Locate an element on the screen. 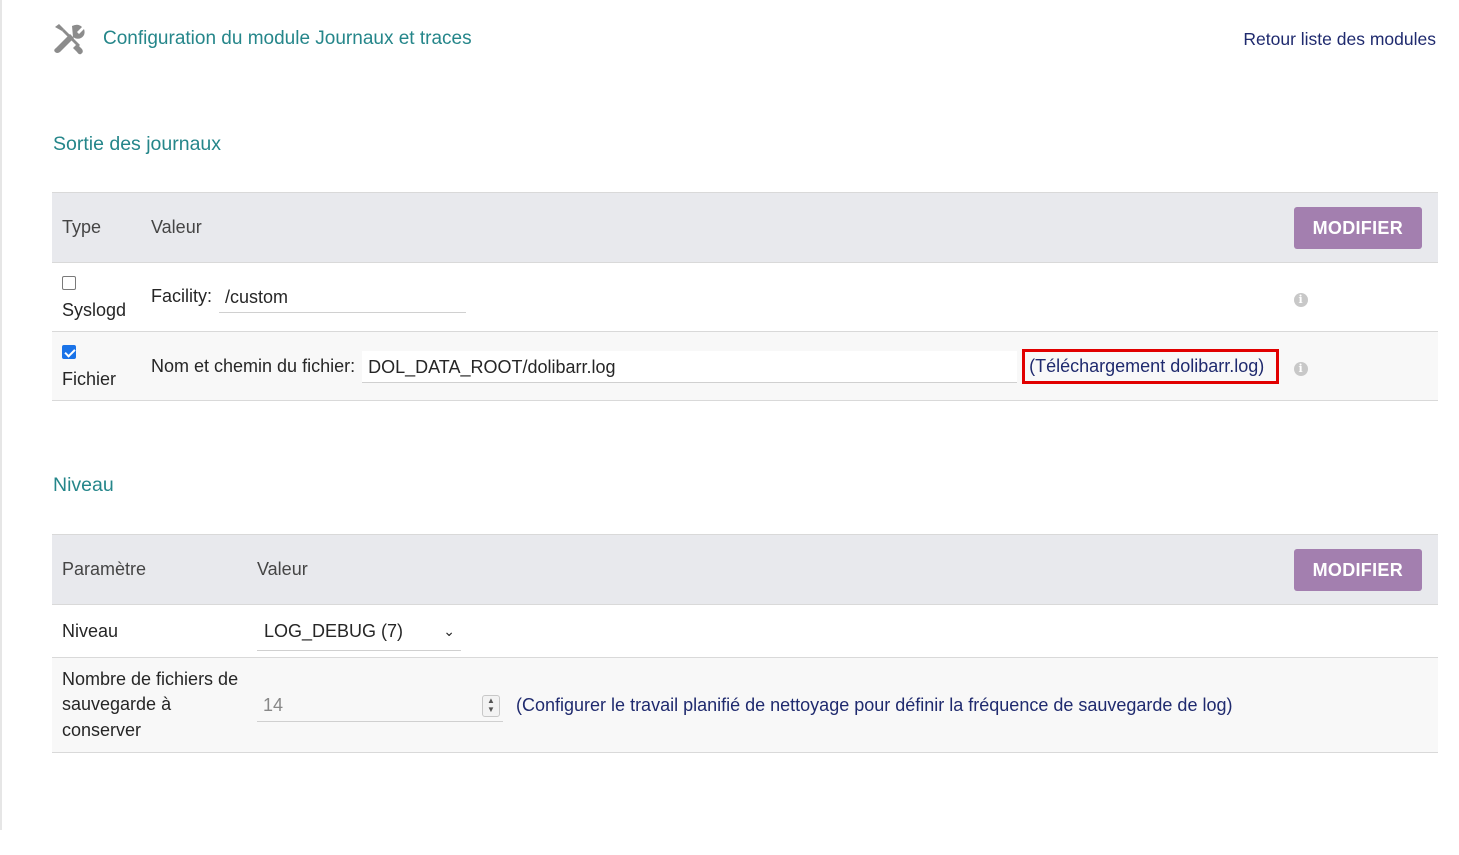 The image size is (1459, 855). table-row: Niveau LOG_DEBUG (7) ⌄ is located at coordinates (745, 631).